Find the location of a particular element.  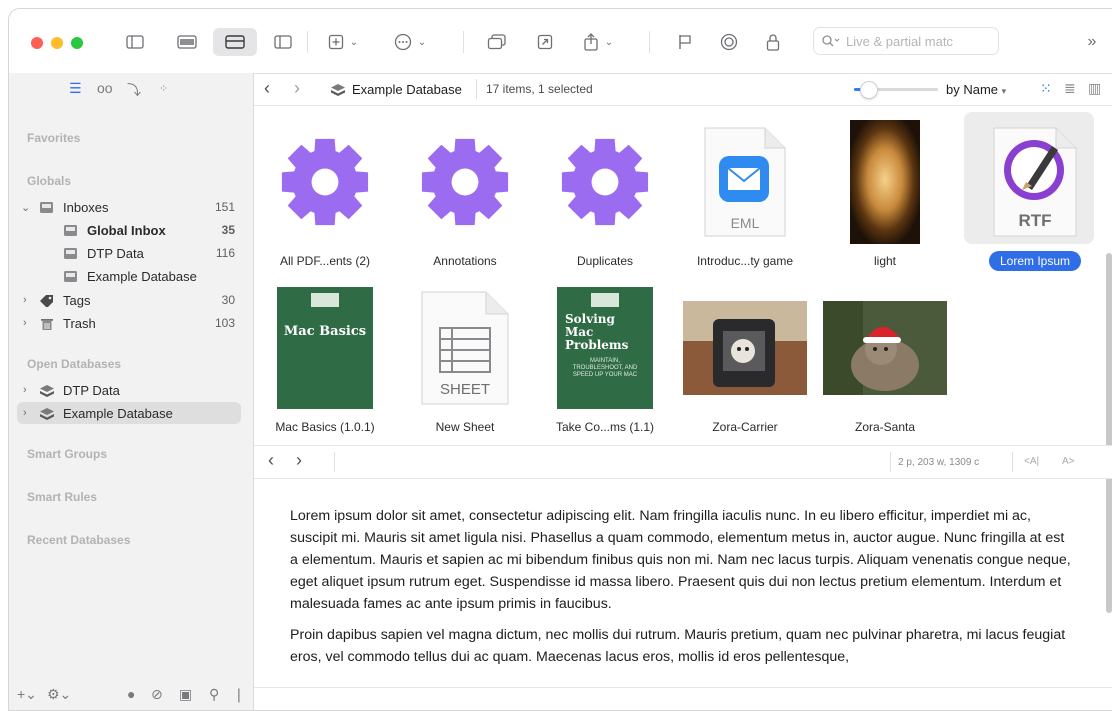

thumbnail-size-slider is located at coordinates (896, 90).